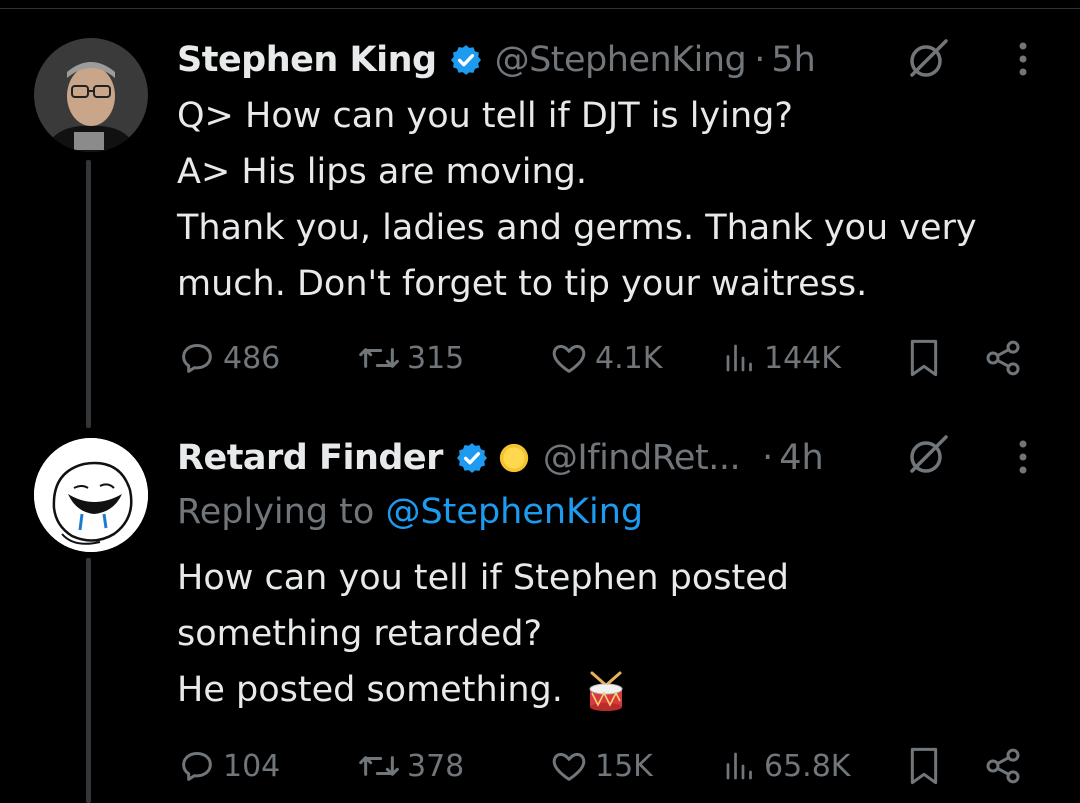 This screenshot has height=803, width=1080. I want to click on reply-button: 104, so click(228, 766).